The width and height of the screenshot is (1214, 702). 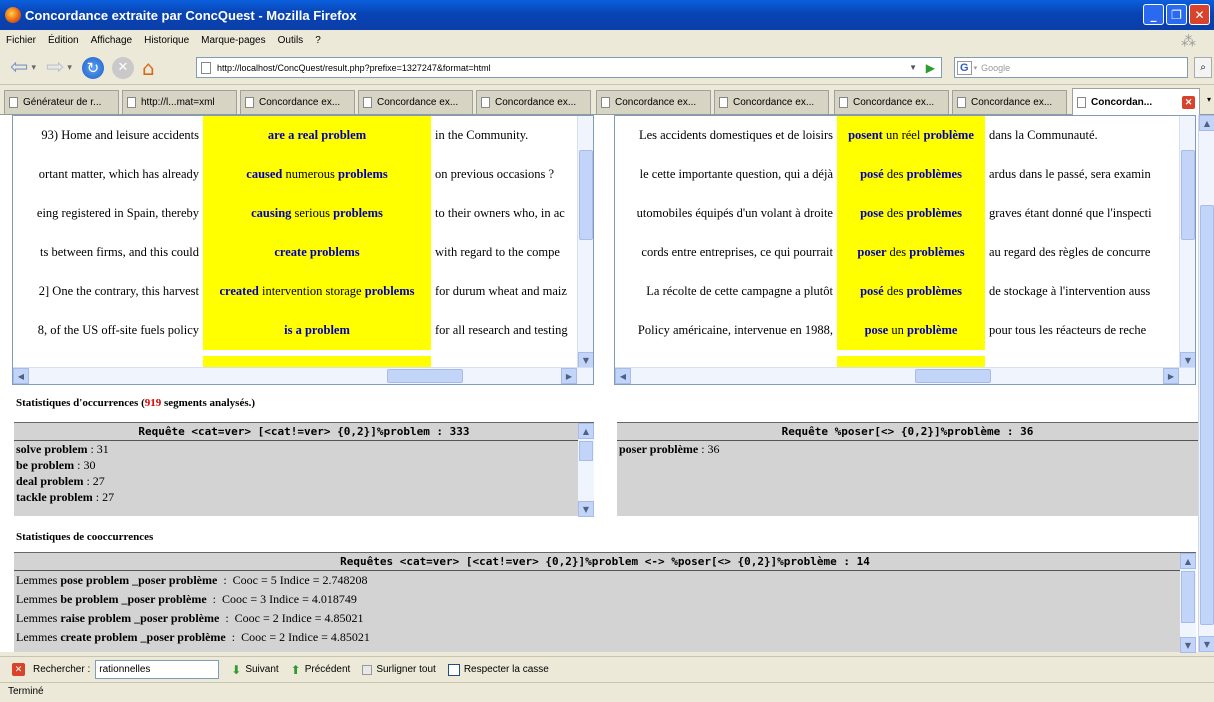 I want to click on left-context: ortant matter, which has already, so click(x=118, y=173).